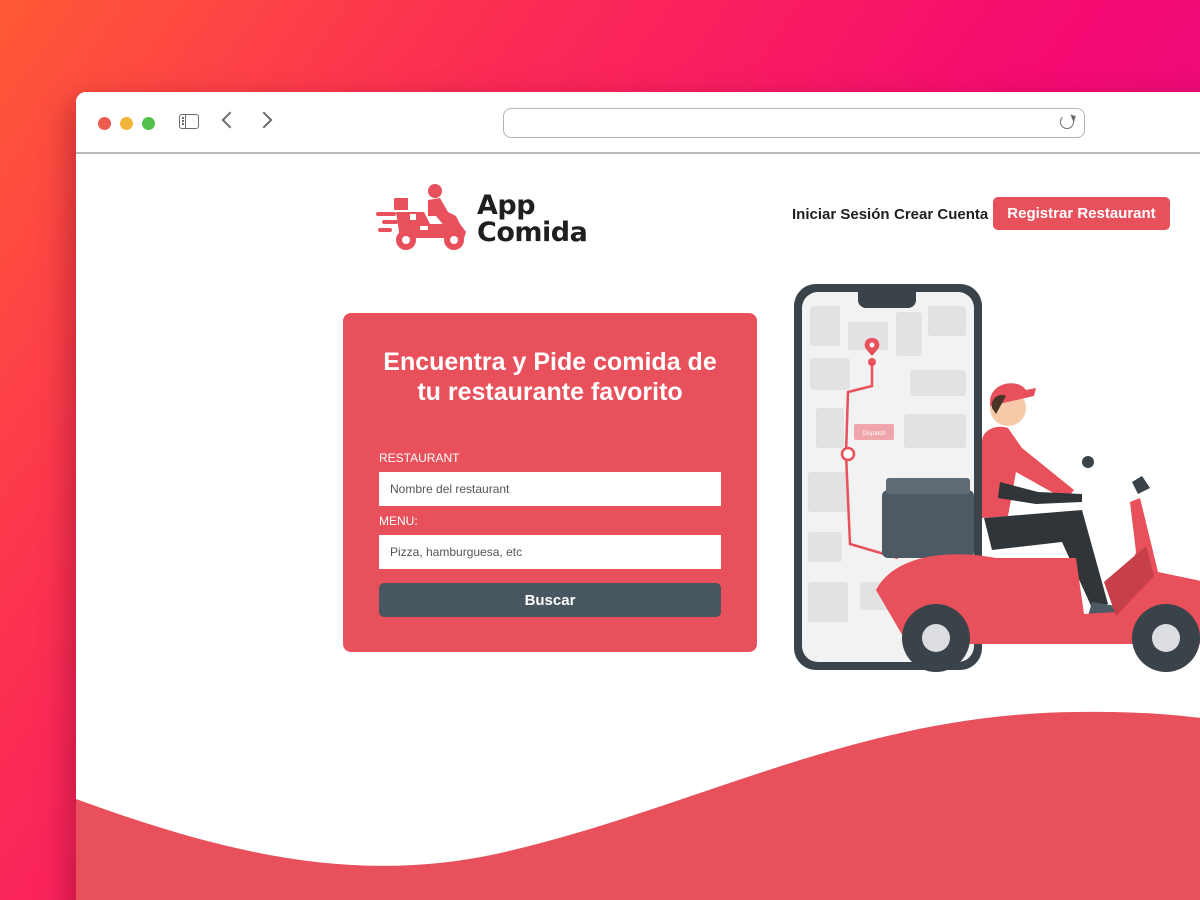 This screenshot has width=1200, height=900. What do you see at coordinates (506, 205) in the screenshot?
I see `logo-line1: App` at bounding box center [506, 205].